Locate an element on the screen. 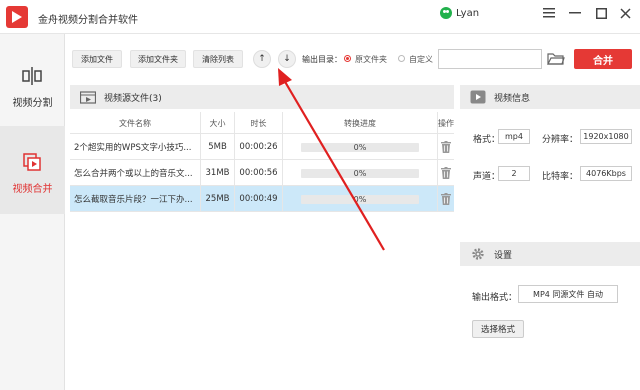  merge-button: 合并 is located at coordinates (603, 59).